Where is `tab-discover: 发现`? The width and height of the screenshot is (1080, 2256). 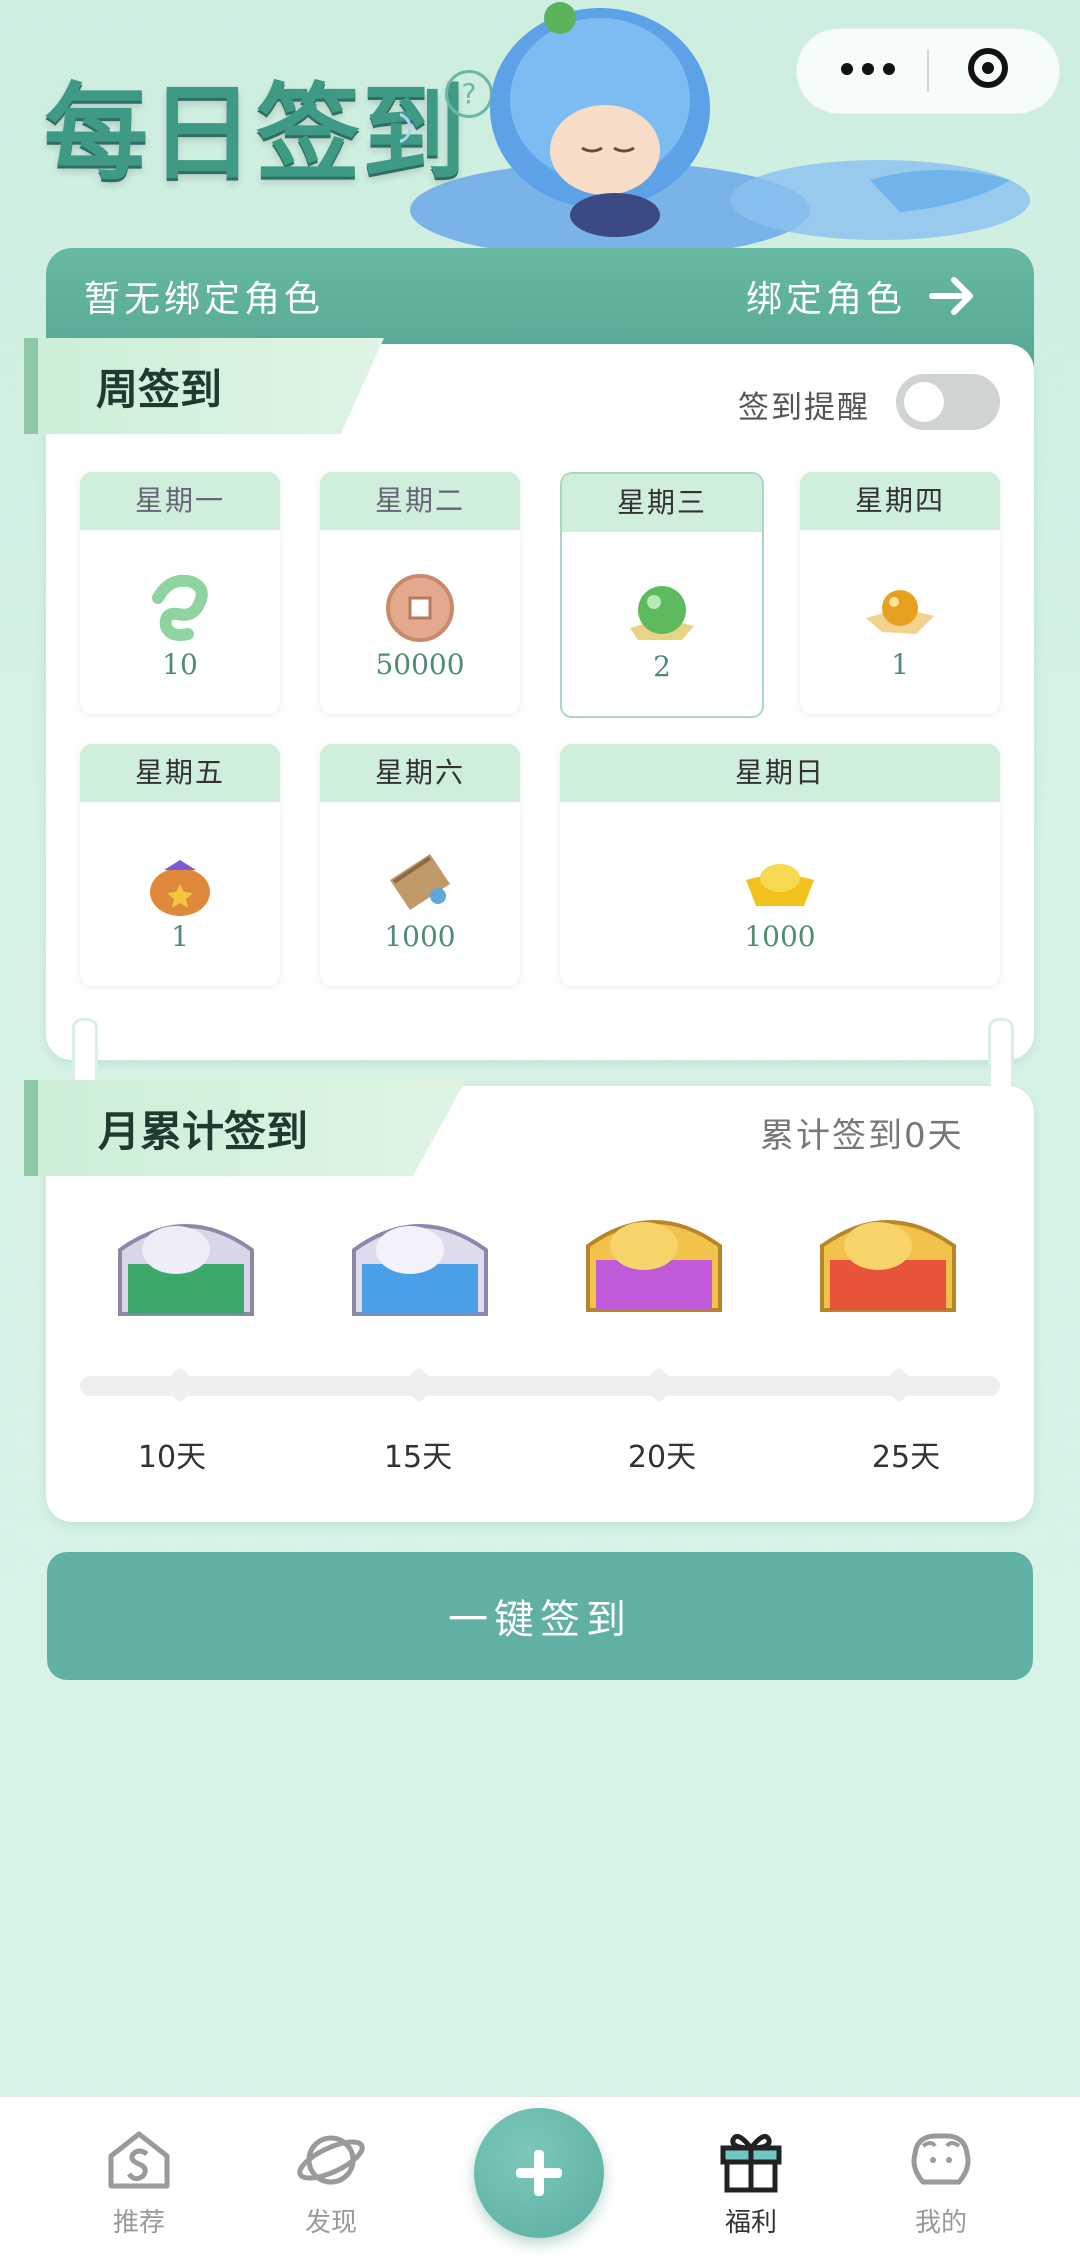 tab-discover: 发现 is located at coordinates (331, 2181).